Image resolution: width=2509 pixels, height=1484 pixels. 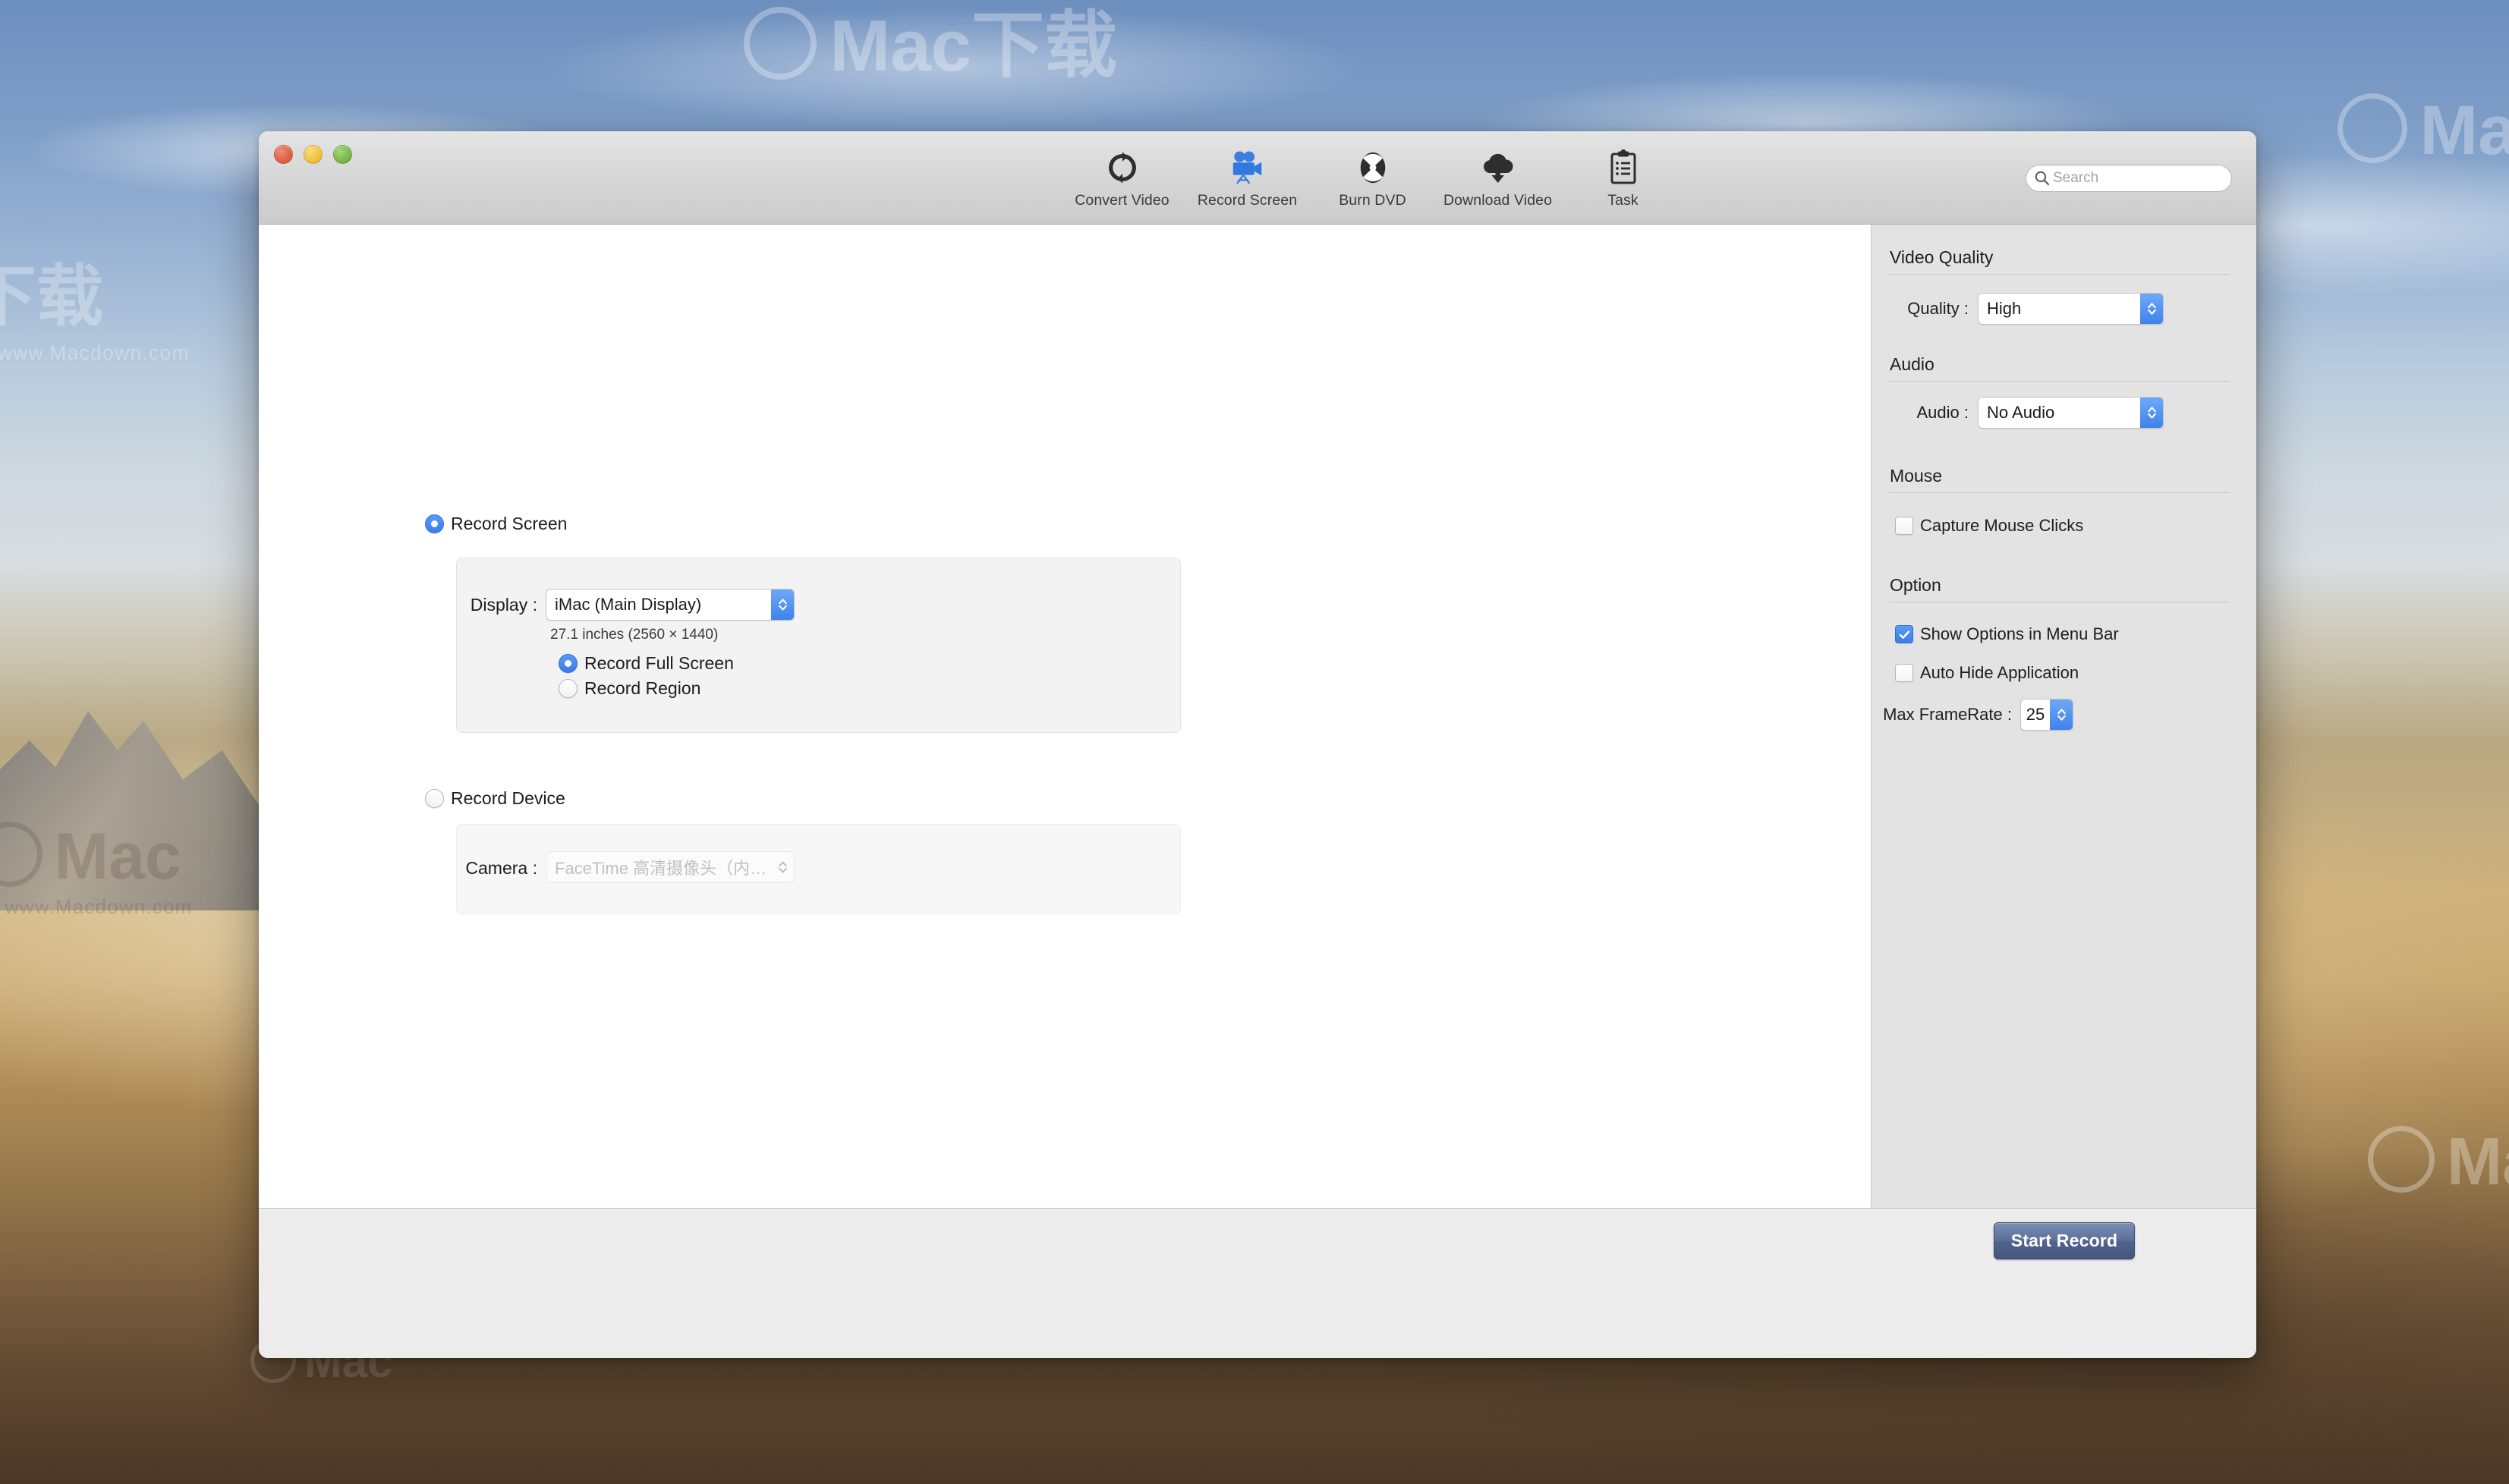 I want to click on max-framerate-value: 25, so click(x=2035, y=714).